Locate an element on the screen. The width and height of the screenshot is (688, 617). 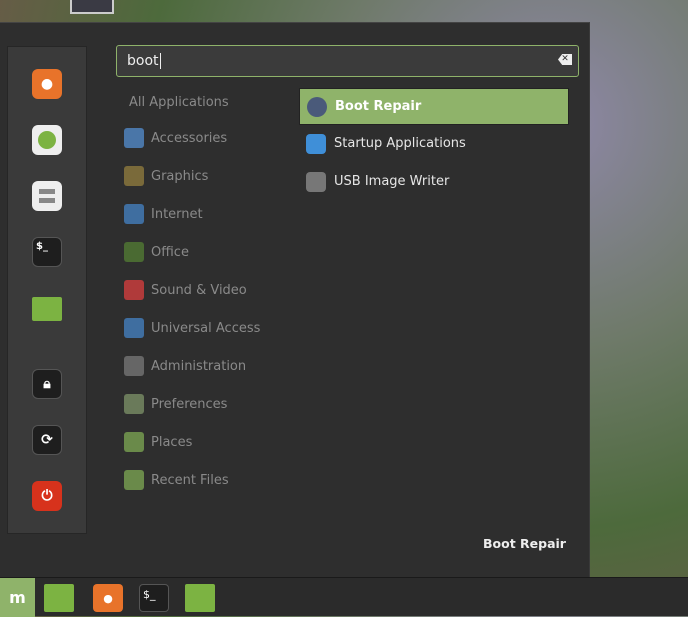
lock-icon: 🔒︎ is located at coordinates (47, 384).